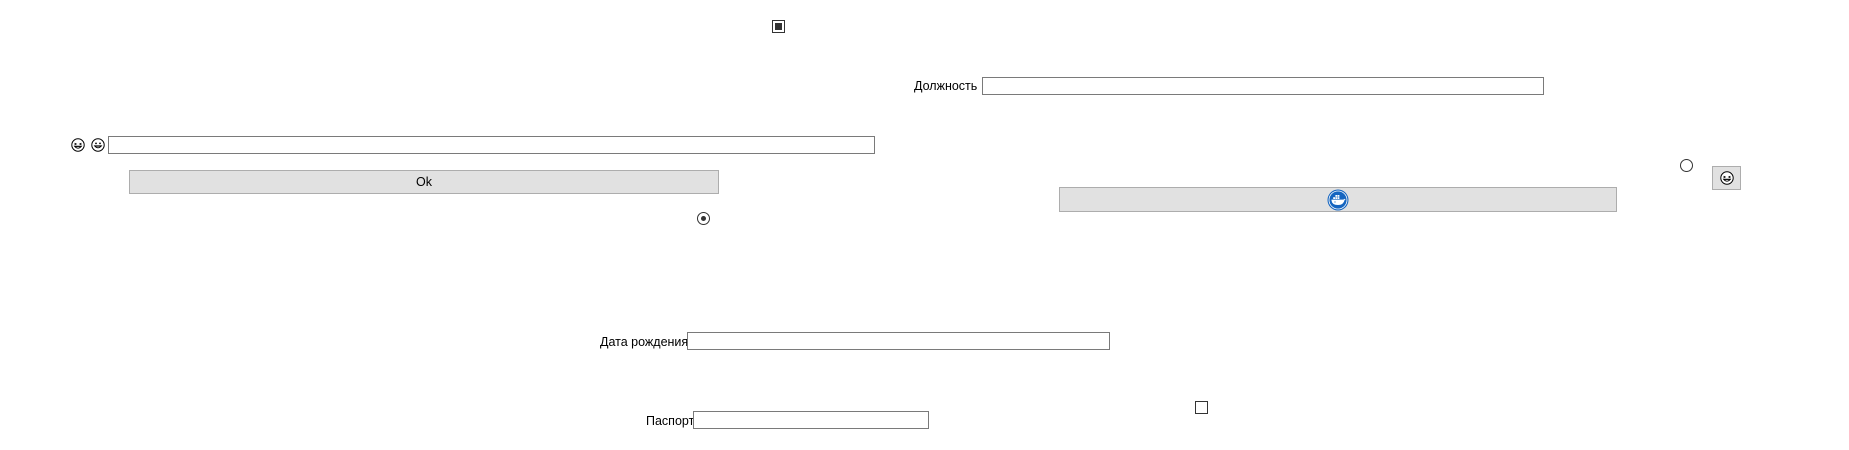 The width and height of the screenshot is (1849, 450). Describe the element at coordinates (898, 341) in the screenshot. I see `birthdate-field` at that location.